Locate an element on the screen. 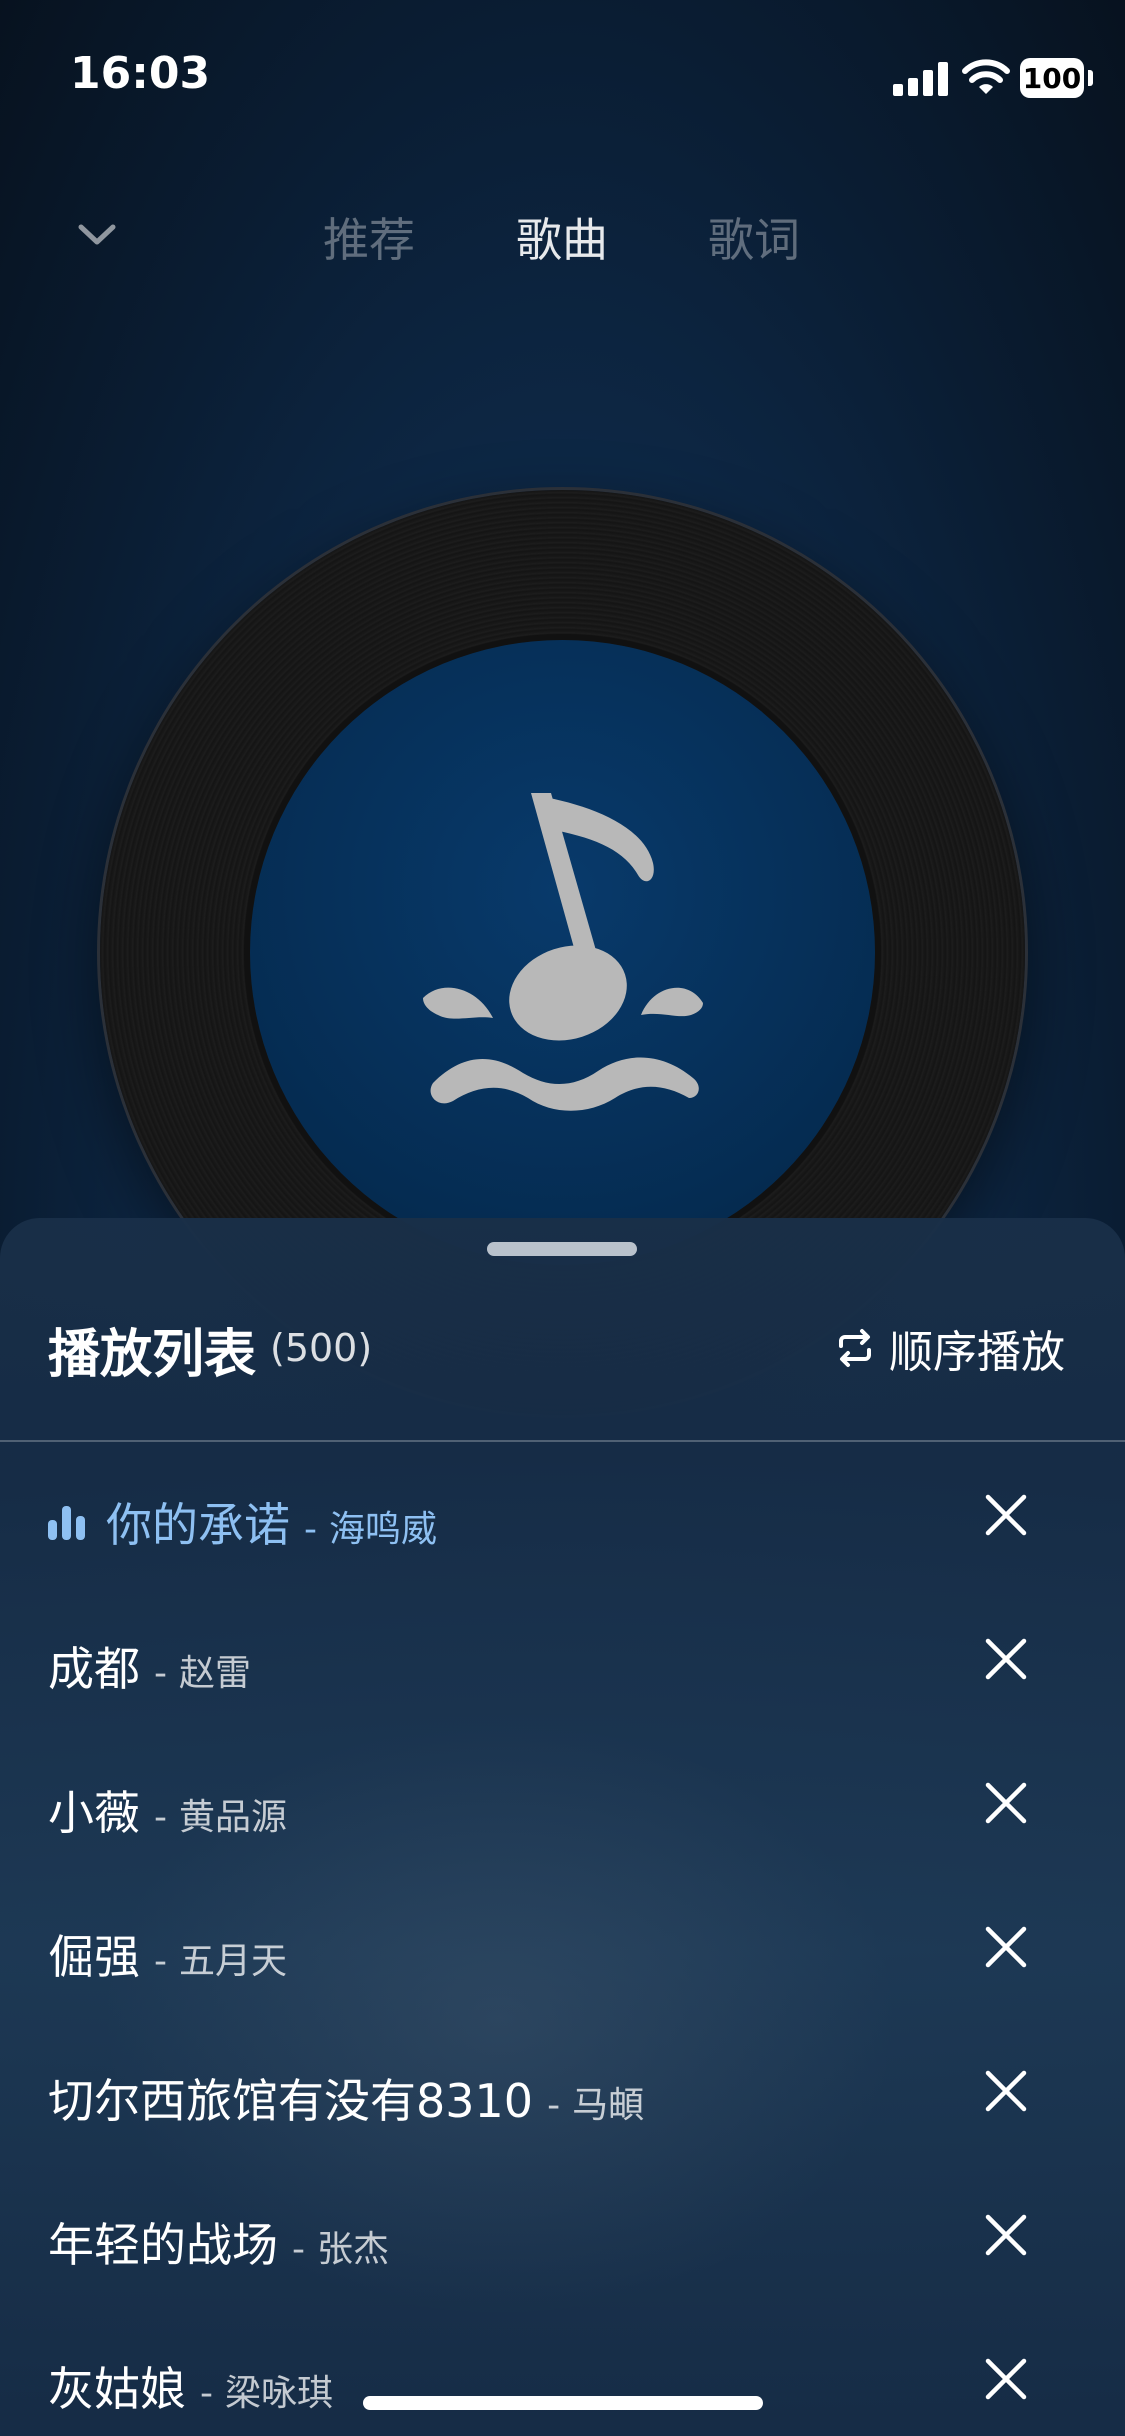 The image size is (1125, 2436). playlist-row: 切尔西旅馆有没有8310 - 马頔 is located at coordinates (562, 2091).